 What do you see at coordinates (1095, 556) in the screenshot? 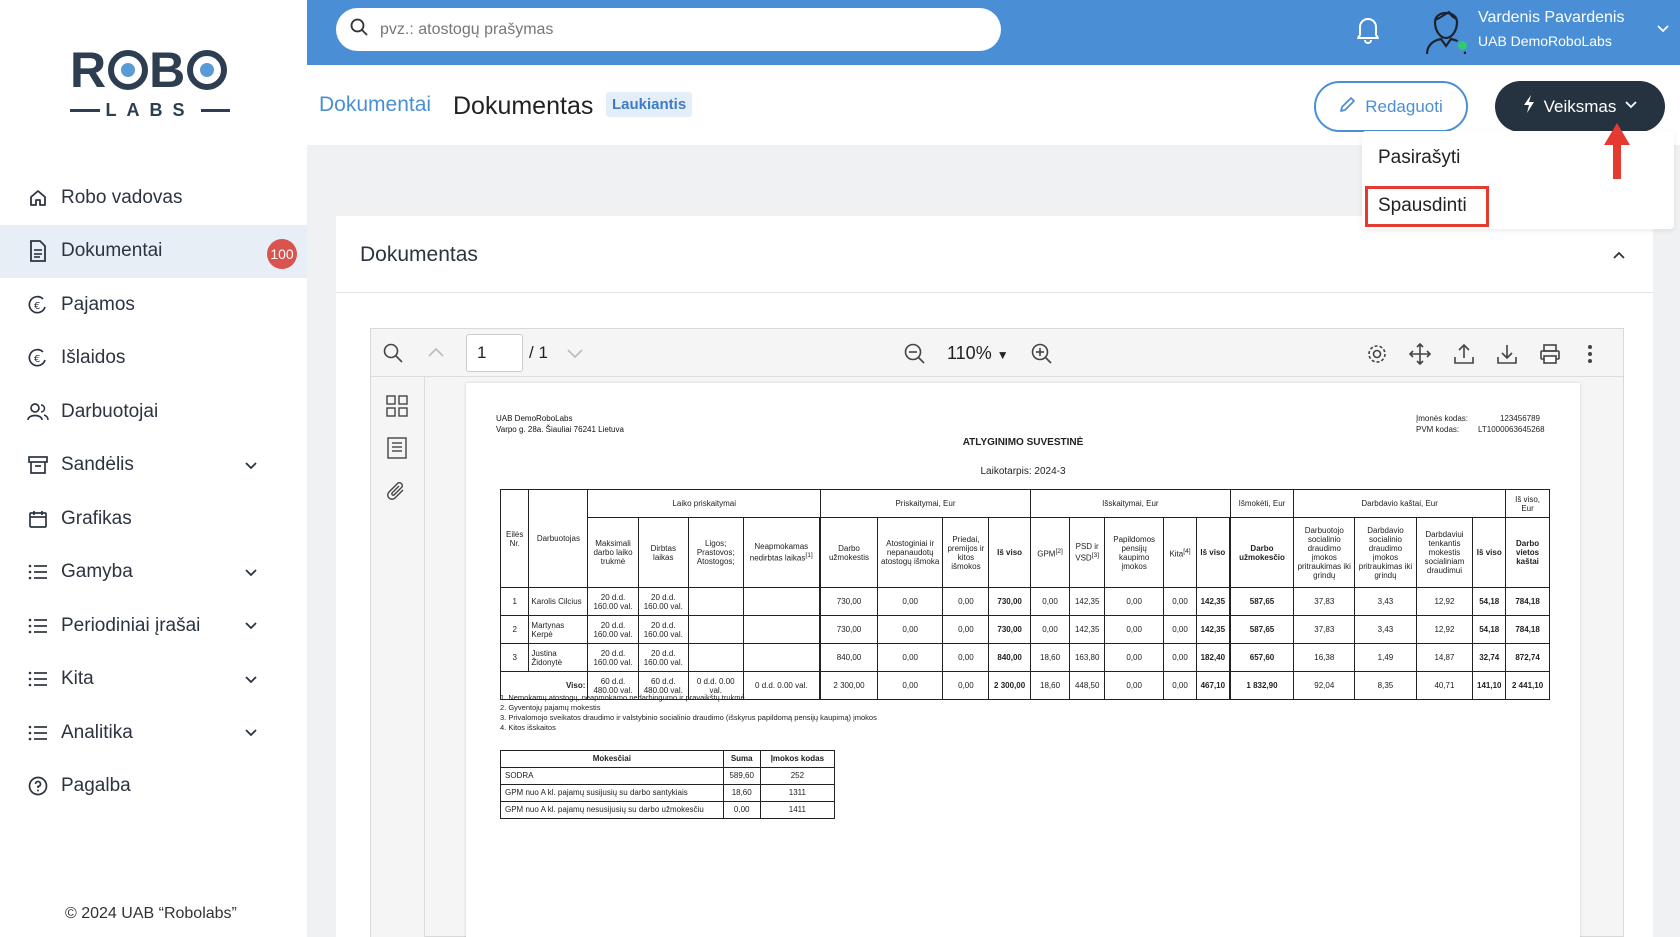
I see `footnote-ref: [3]` at bounding box center [1095, 556].